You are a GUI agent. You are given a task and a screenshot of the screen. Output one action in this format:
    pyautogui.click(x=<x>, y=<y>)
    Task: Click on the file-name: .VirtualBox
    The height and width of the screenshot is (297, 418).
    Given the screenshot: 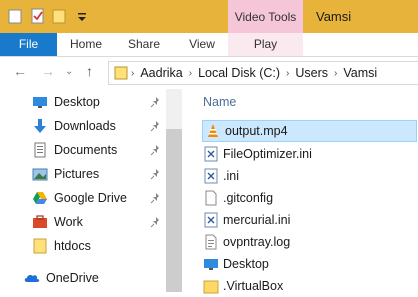 What is the action you would take?
    pyautogui.click(x=253, y=286)
    